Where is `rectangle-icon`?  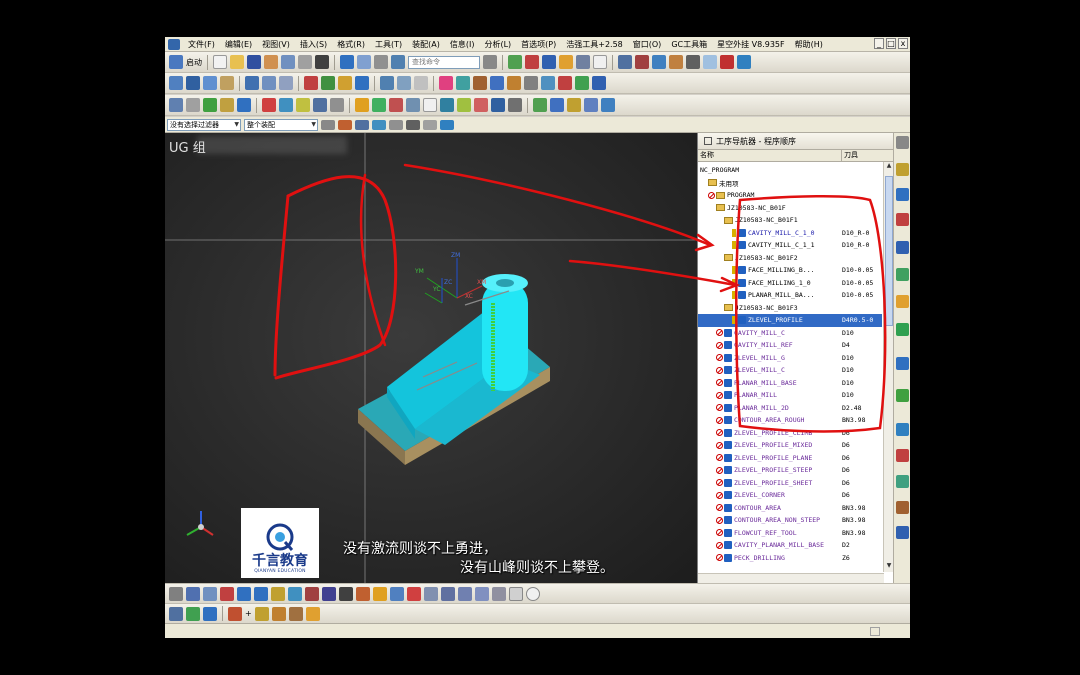 rectangle-icon is located at coordinates (516, 593).